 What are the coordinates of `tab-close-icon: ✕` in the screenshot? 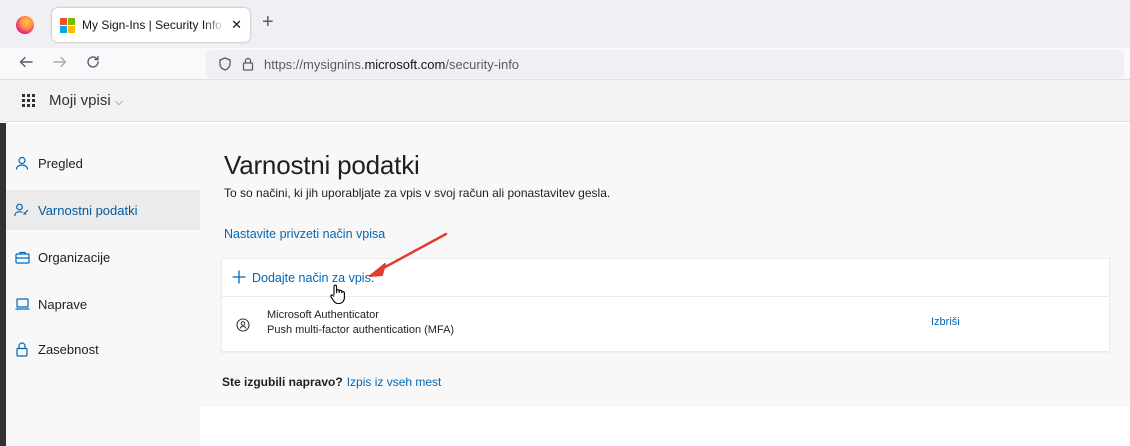 It's located at (236, 25).